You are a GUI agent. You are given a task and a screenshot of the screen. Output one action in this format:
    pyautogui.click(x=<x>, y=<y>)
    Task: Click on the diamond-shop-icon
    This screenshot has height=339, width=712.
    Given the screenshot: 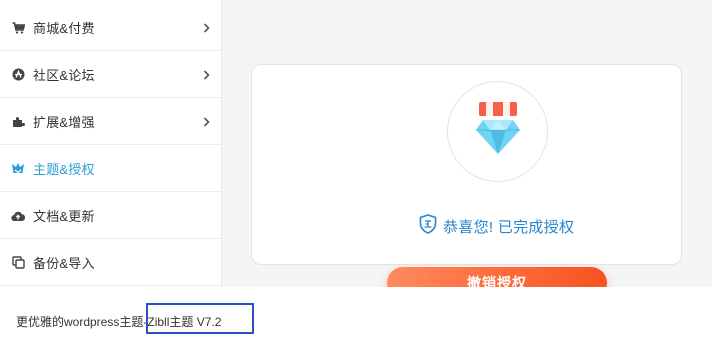 What is the action you would take?
    pyautogui.click(x=498, y=131)
    